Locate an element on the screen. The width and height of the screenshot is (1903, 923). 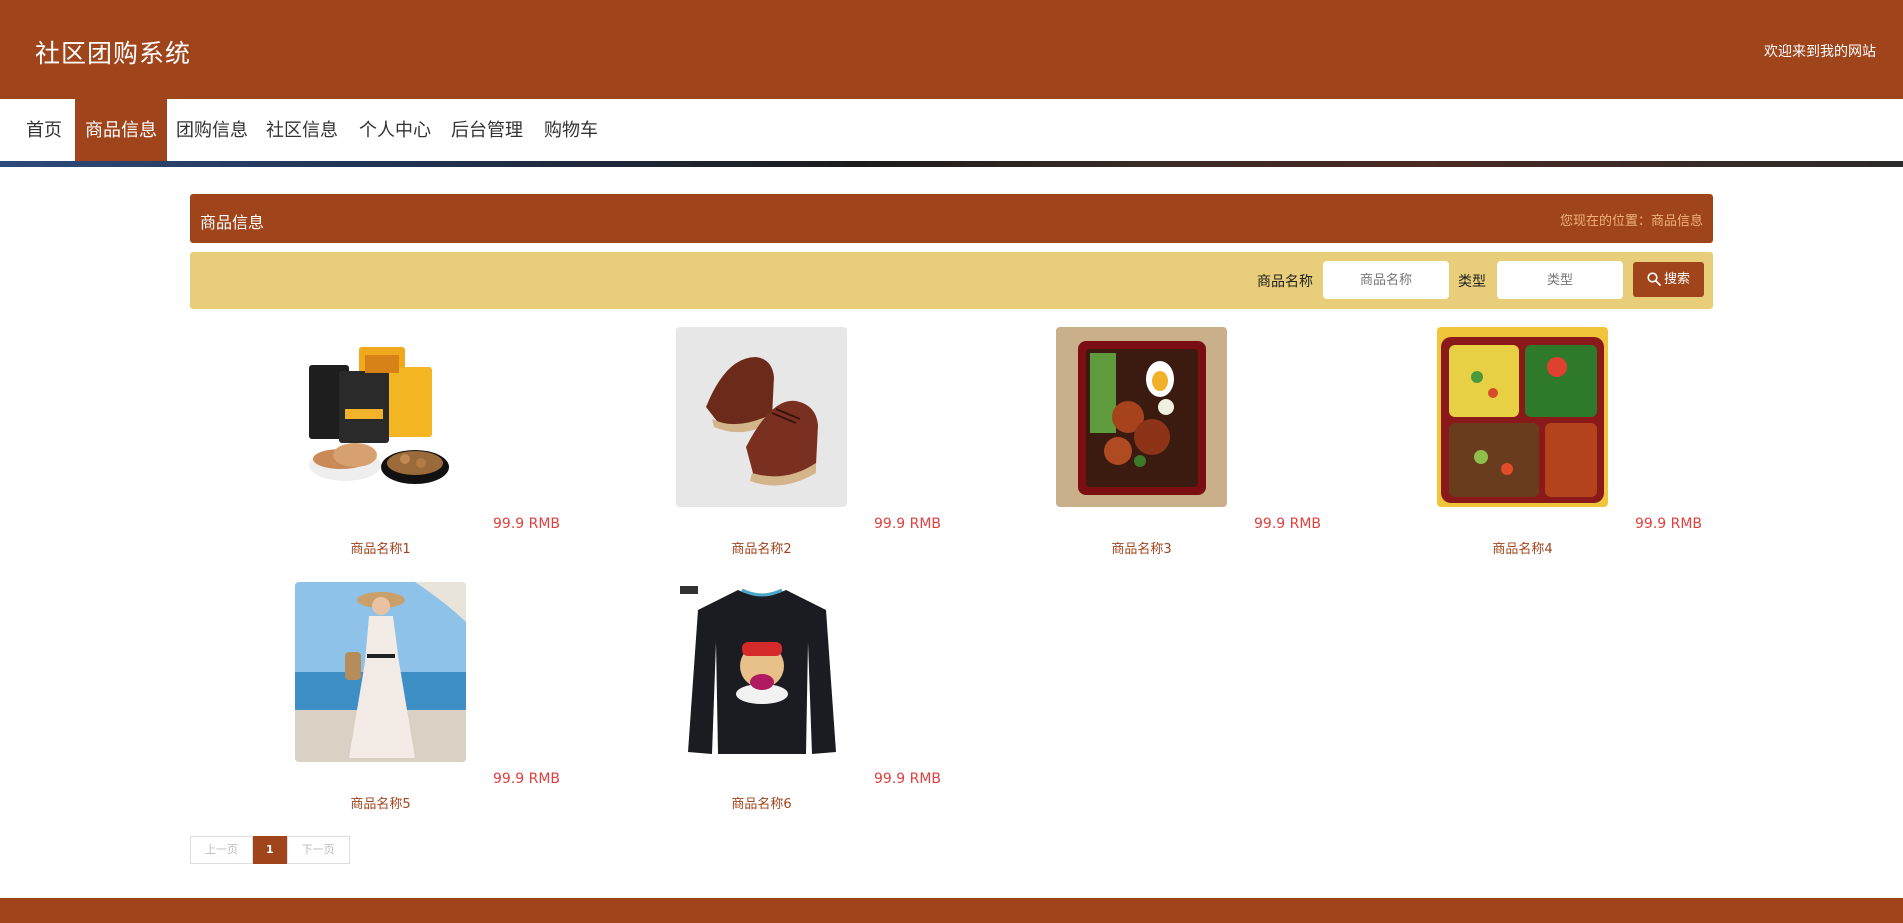
product-card: 99.9 RMB 商品名称3 is located at coordinates (1221, 447).